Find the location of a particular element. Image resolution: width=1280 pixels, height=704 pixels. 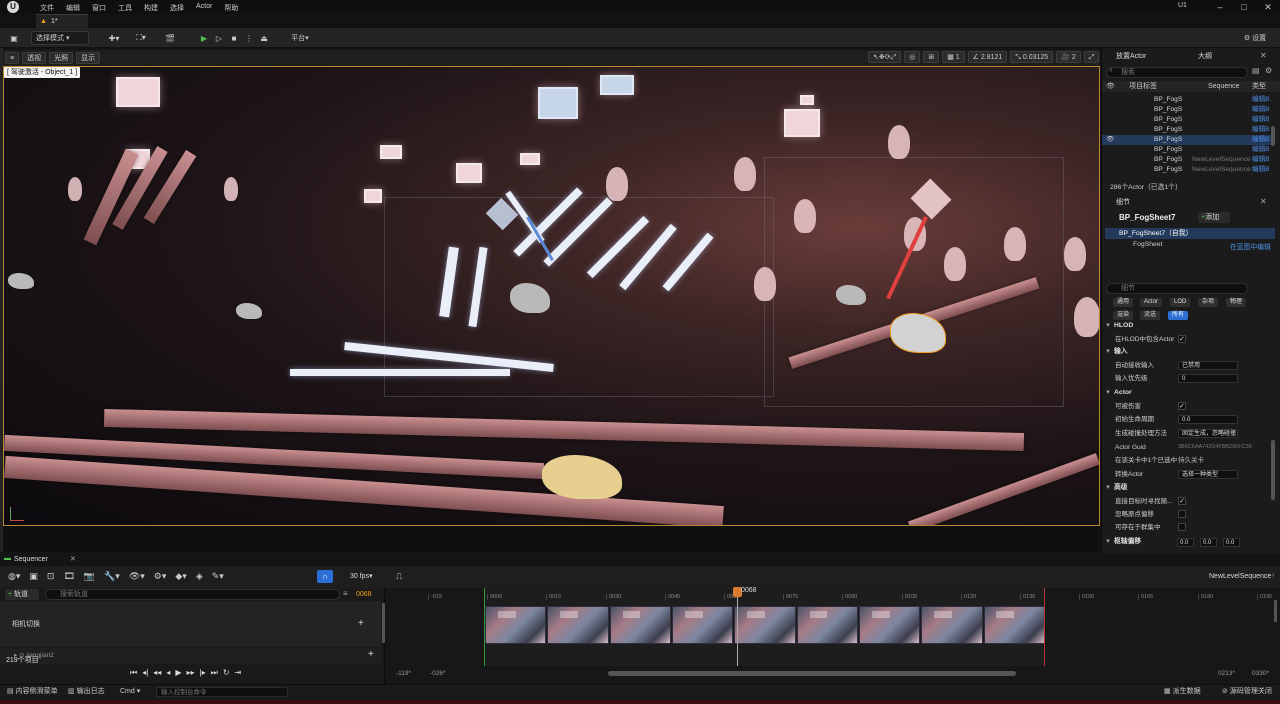

tree-scrollbar is located at coordinates (383, 623).